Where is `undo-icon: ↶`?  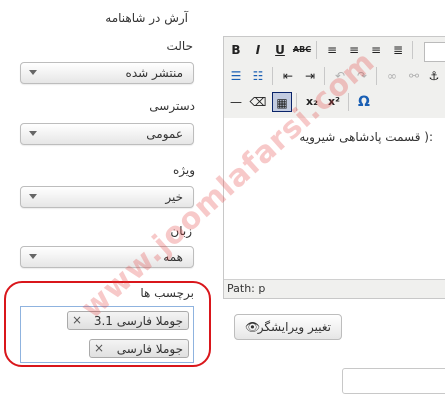 undo-icon: ↶ is located at coordinates (340, 76).